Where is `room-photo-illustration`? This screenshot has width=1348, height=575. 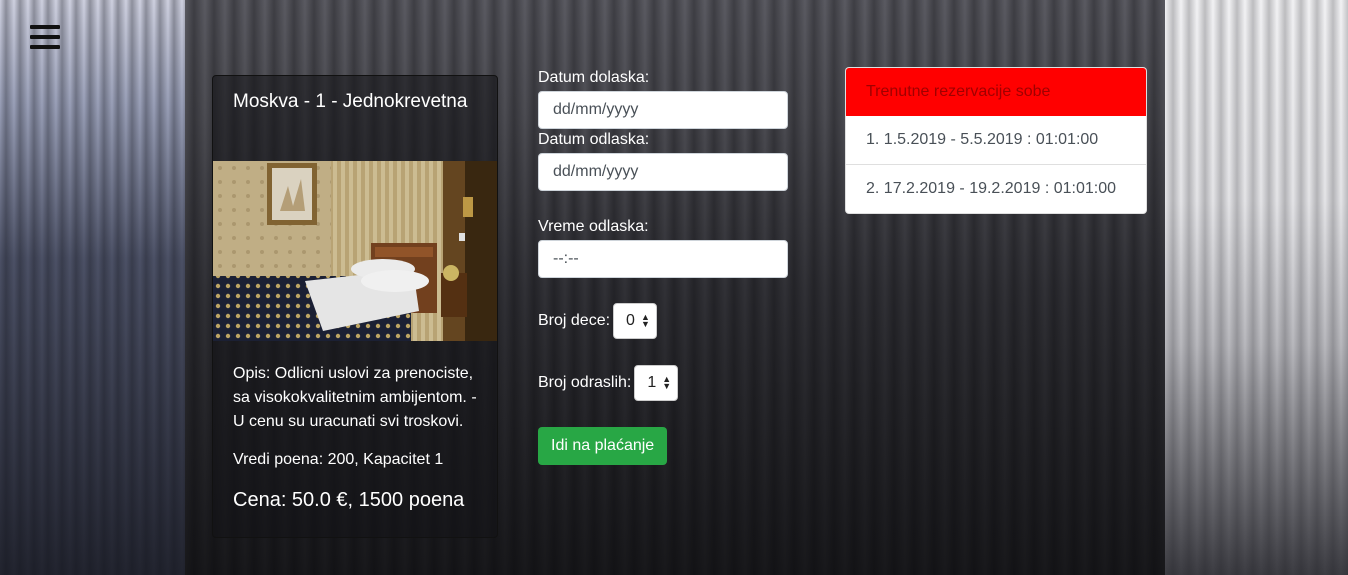
room-photo-illustration is located at coordinates (355, 251).